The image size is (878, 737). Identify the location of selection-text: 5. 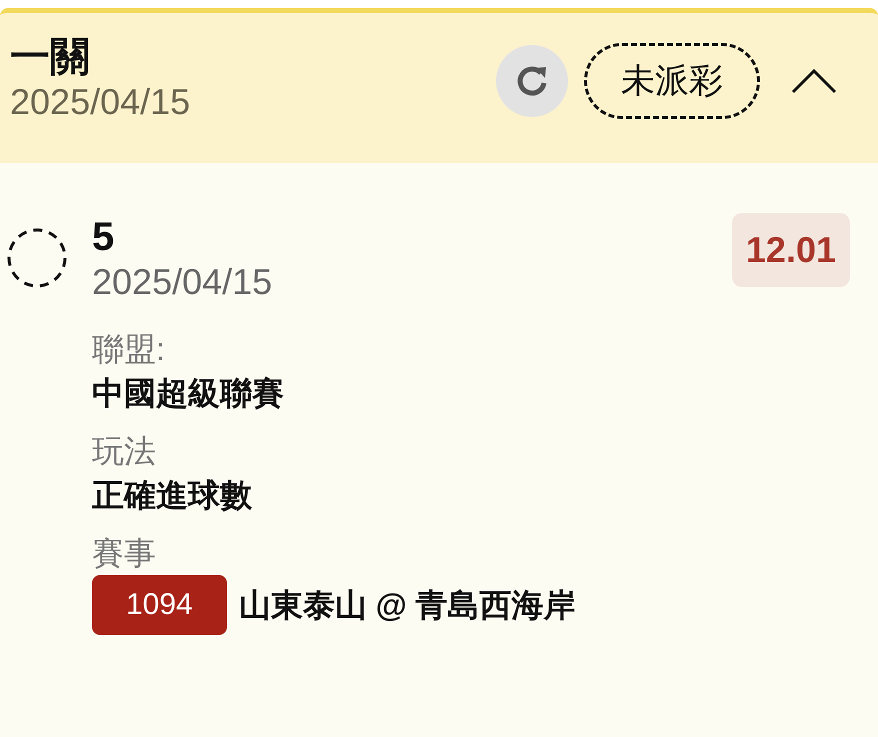
(104, 237).